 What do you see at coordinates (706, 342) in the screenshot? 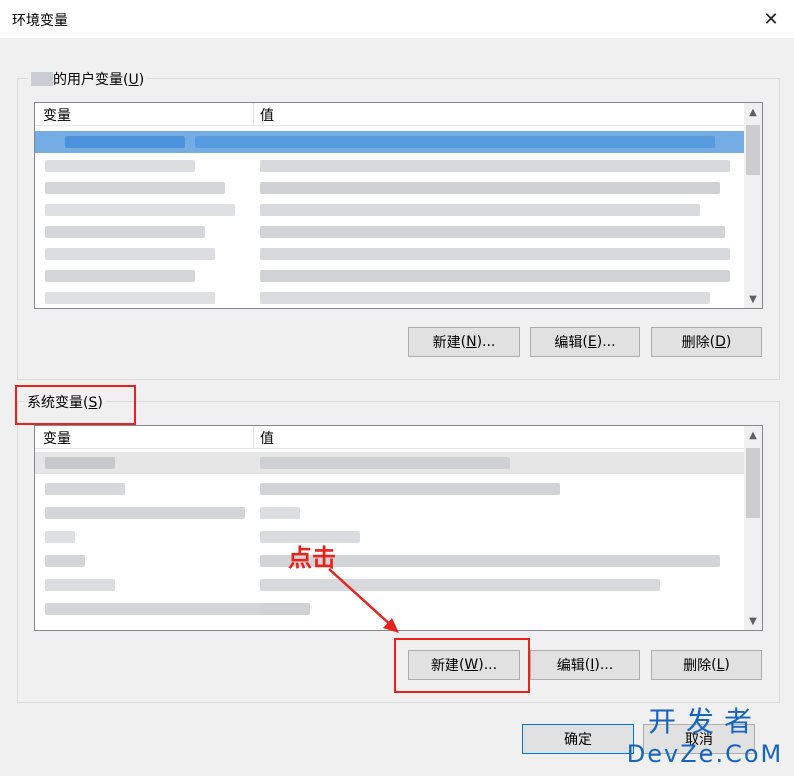
I see `user-delete-button: 删除(D)` at bounding box center [706, 342].